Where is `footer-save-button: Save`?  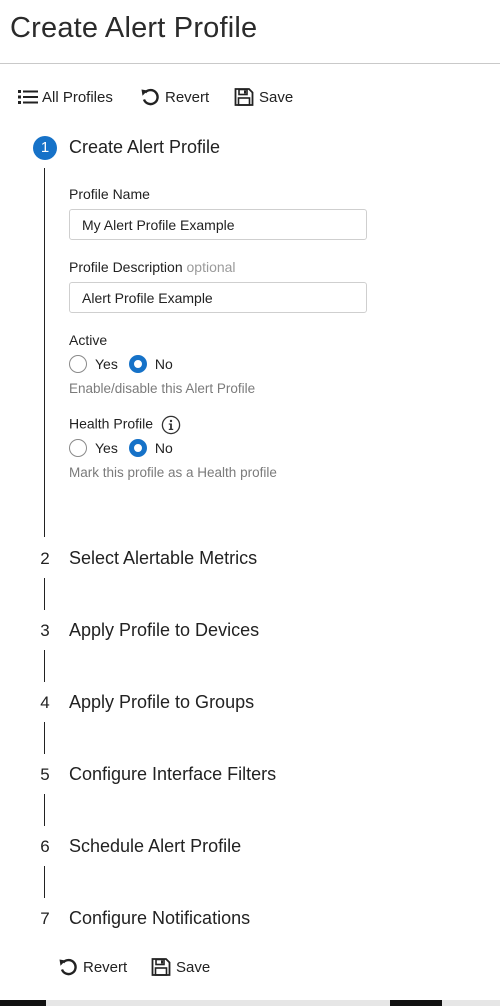
footer-save-button: Save is located at coordinates (180, 967).